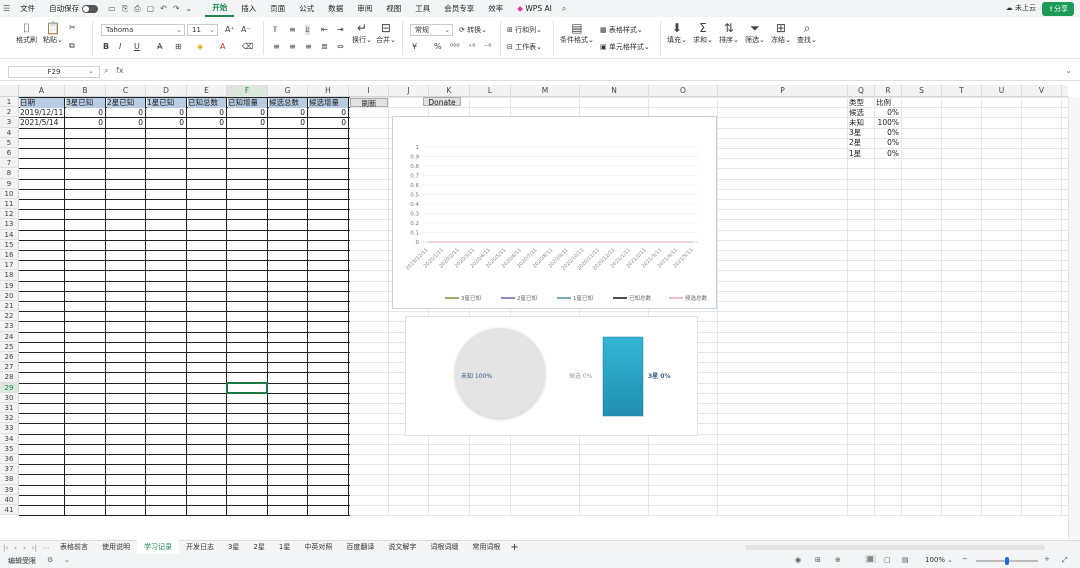 The height and width of the screenshot is (568, 1080). Describe the element at coordinates (364, 8) in the screenshot. I see `tab-review: 审阅` at that location.